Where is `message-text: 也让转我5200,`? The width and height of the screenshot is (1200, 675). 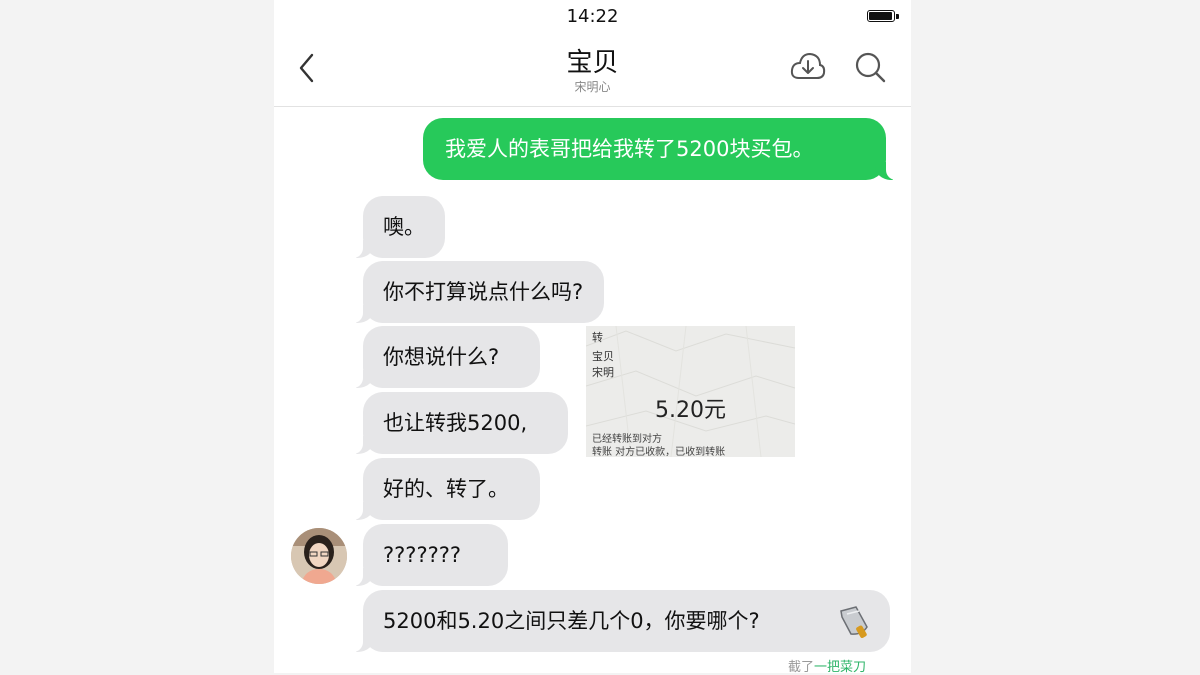
message-text: 也让转我5200, is located at coordinates (455, 423).